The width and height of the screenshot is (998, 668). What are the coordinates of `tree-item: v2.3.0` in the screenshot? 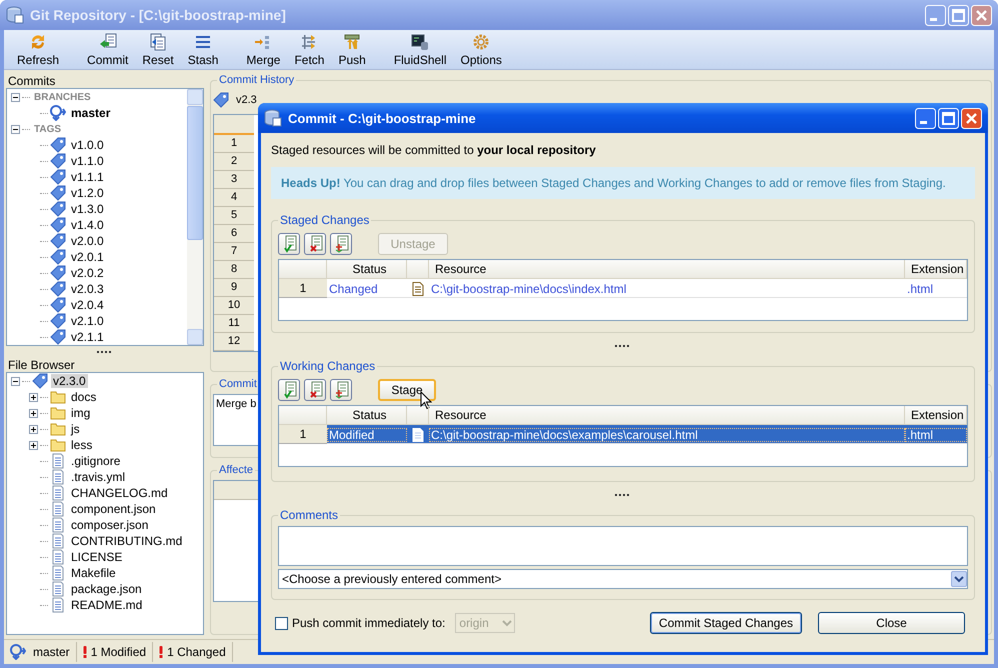 It's located at (69, 381).